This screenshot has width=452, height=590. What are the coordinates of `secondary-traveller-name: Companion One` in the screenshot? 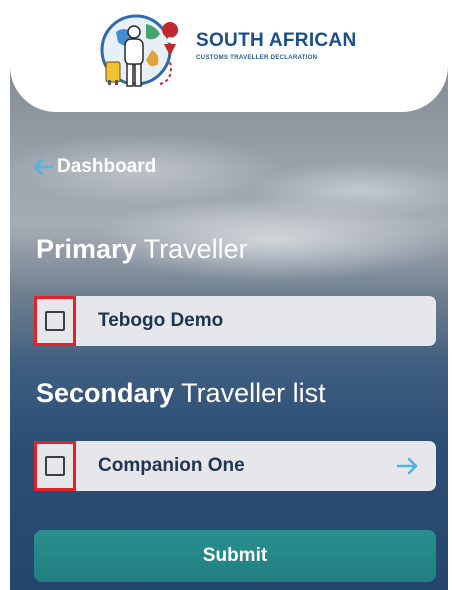 It's located at (171, 465).